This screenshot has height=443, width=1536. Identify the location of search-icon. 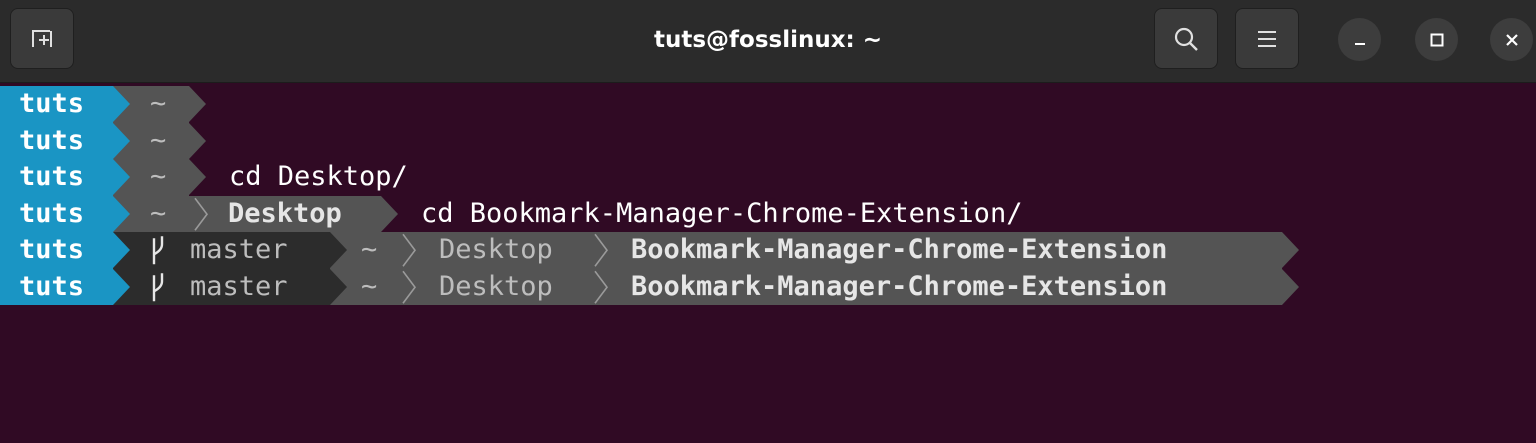
(1186, 39).